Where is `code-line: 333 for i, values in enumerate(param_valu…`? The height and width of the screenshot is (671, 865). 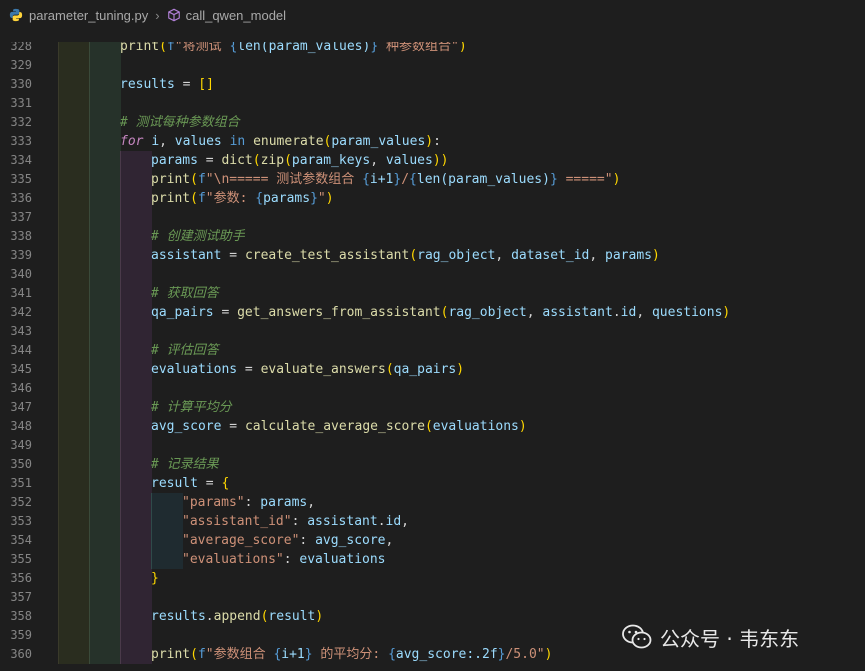
code-line: 333 for i, values in enumerate(param_valu… is located at coordinates (432, 141).